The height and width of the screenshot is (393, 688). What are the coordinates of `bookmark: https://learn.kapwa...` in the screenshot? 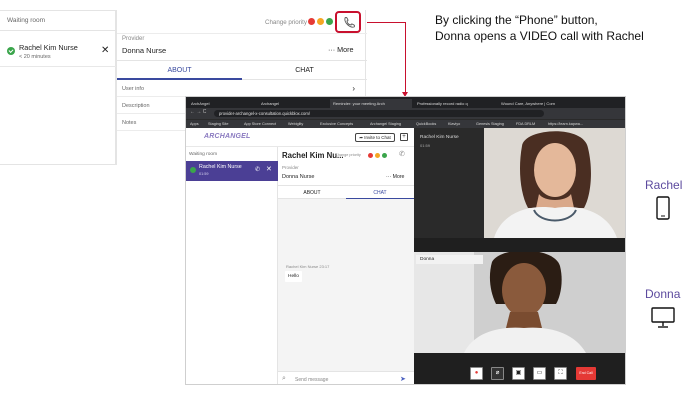 It's located at (565, 124).